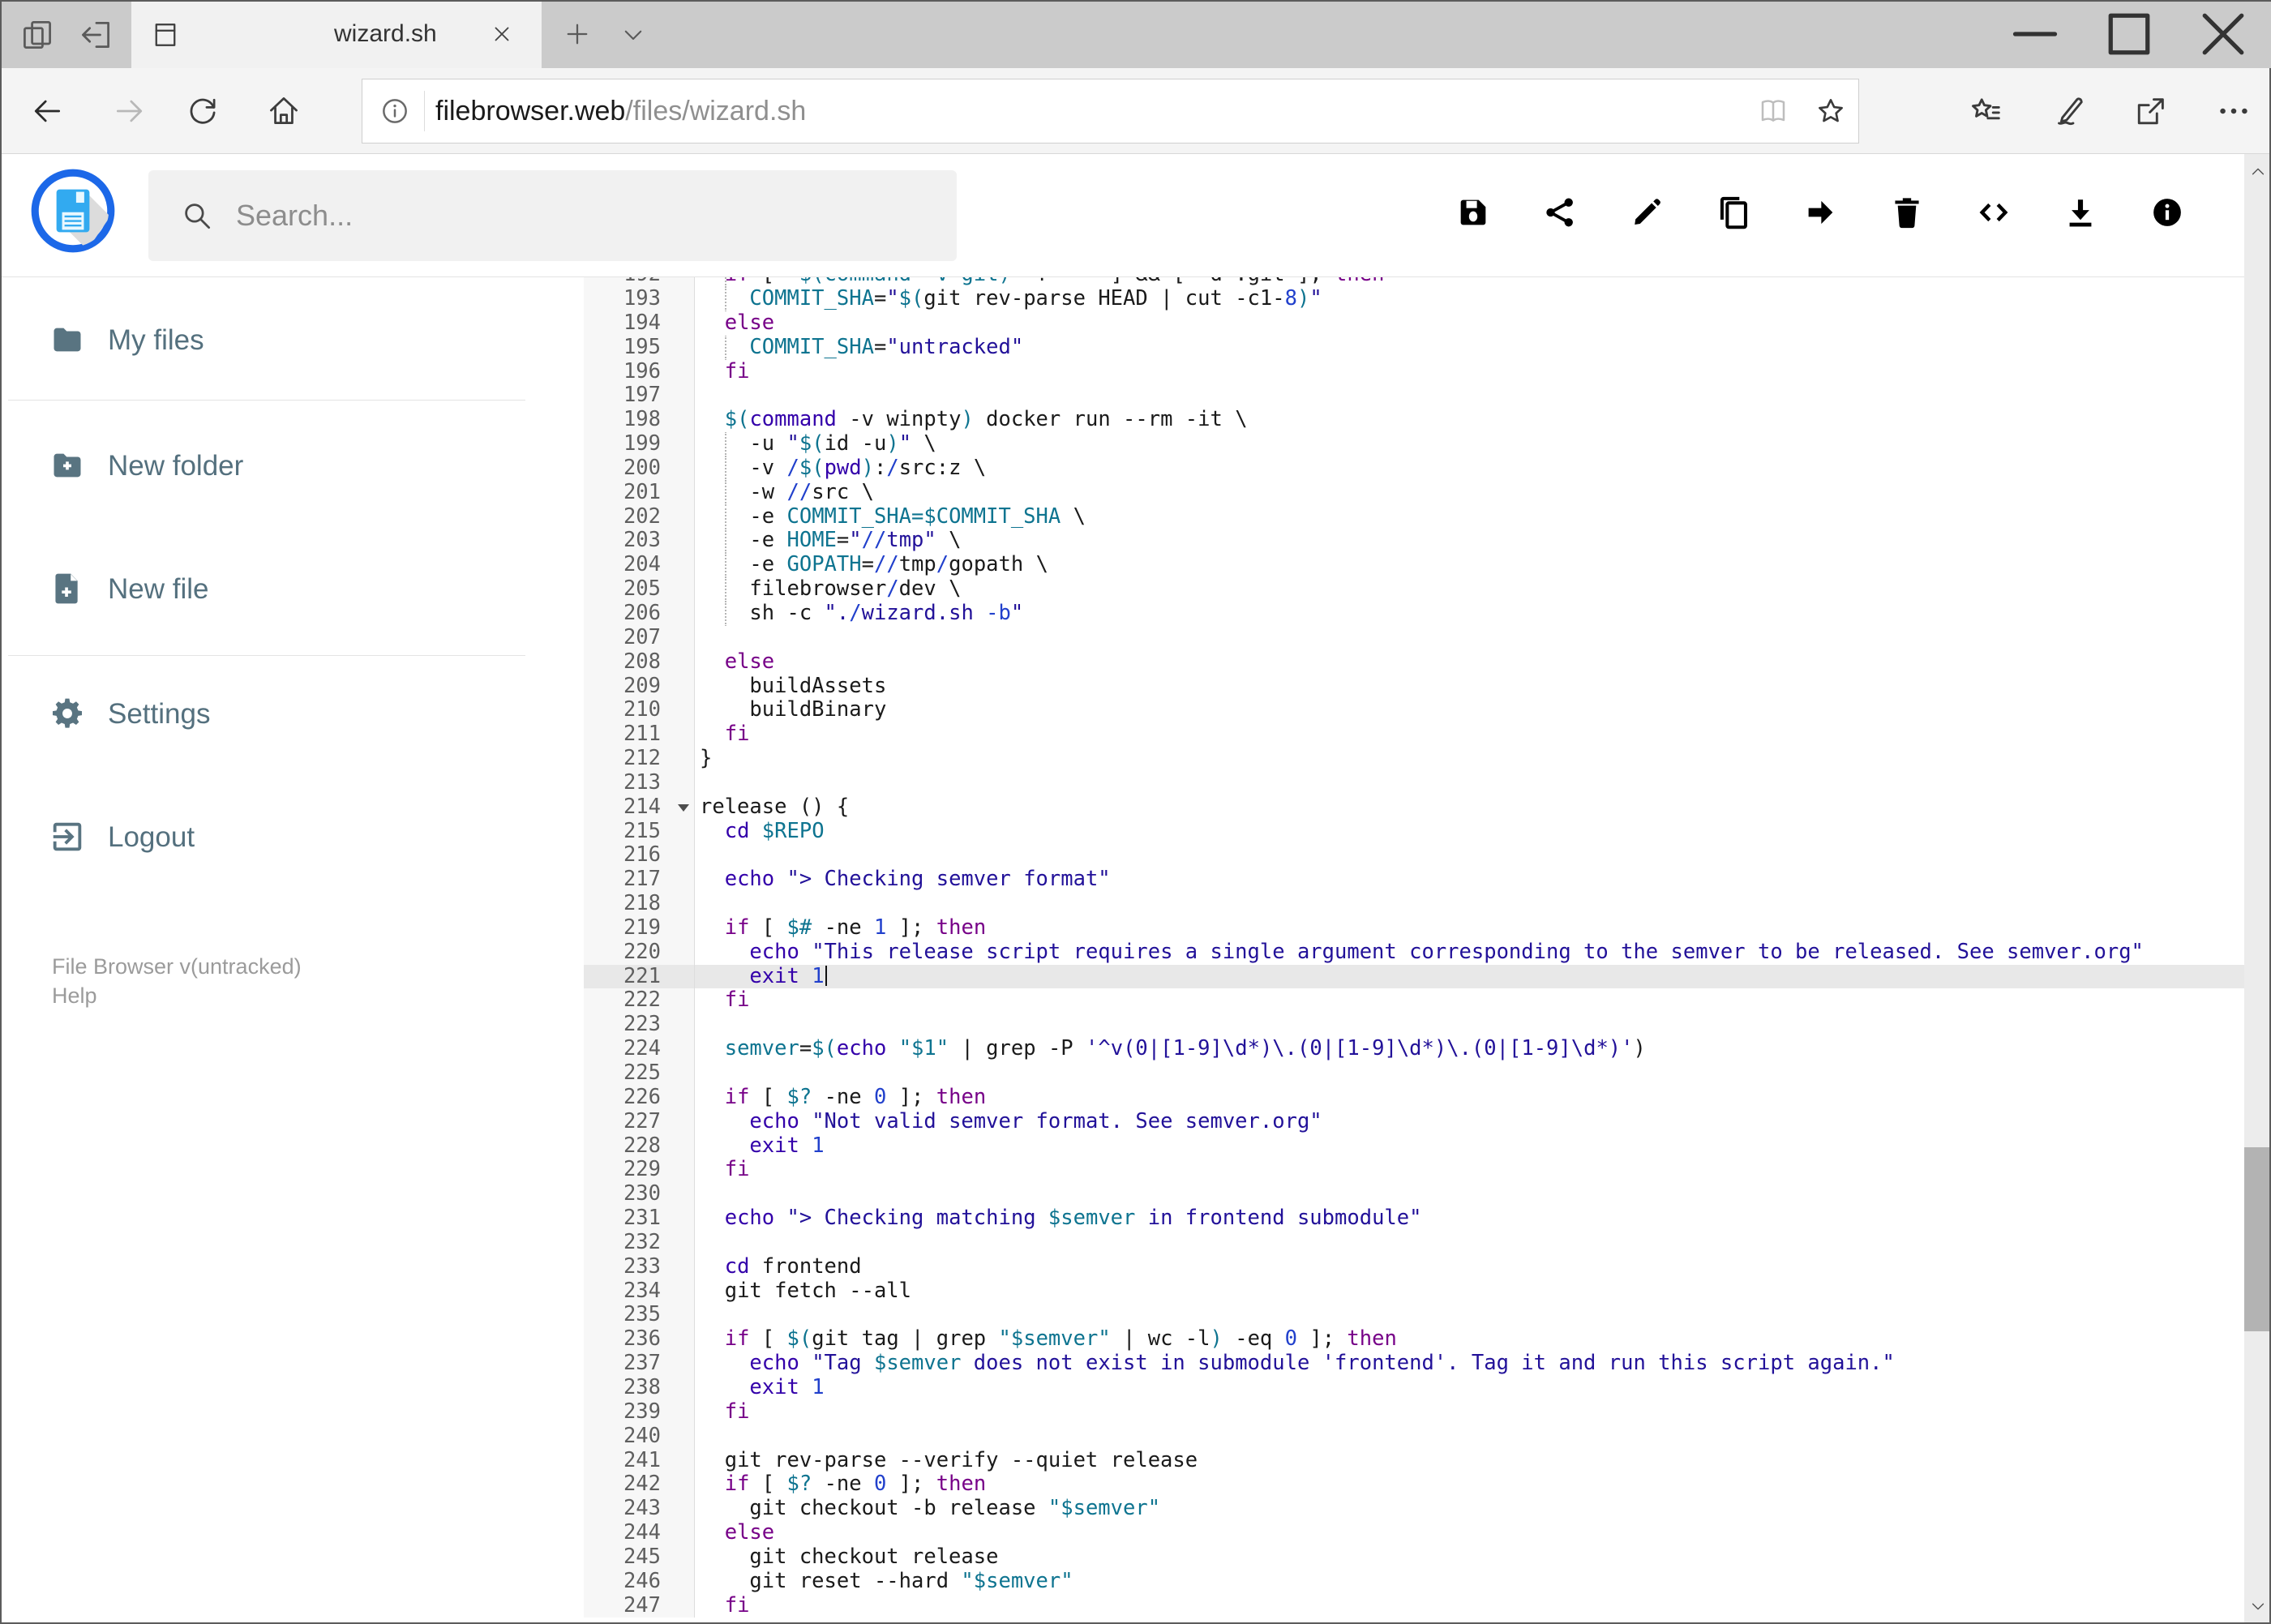  I want to click on code-line: 207, so click(1414, 638).